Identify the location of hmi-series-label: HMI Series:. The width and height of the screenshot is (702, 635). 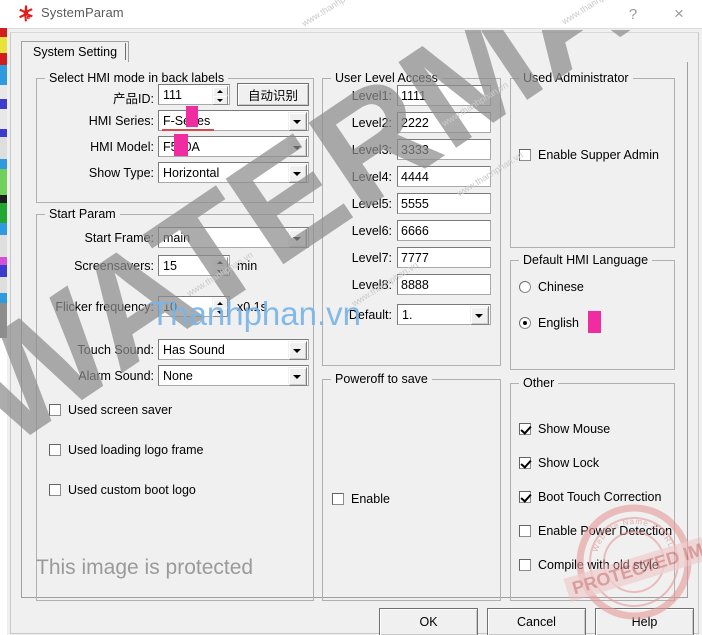
(121, 121).